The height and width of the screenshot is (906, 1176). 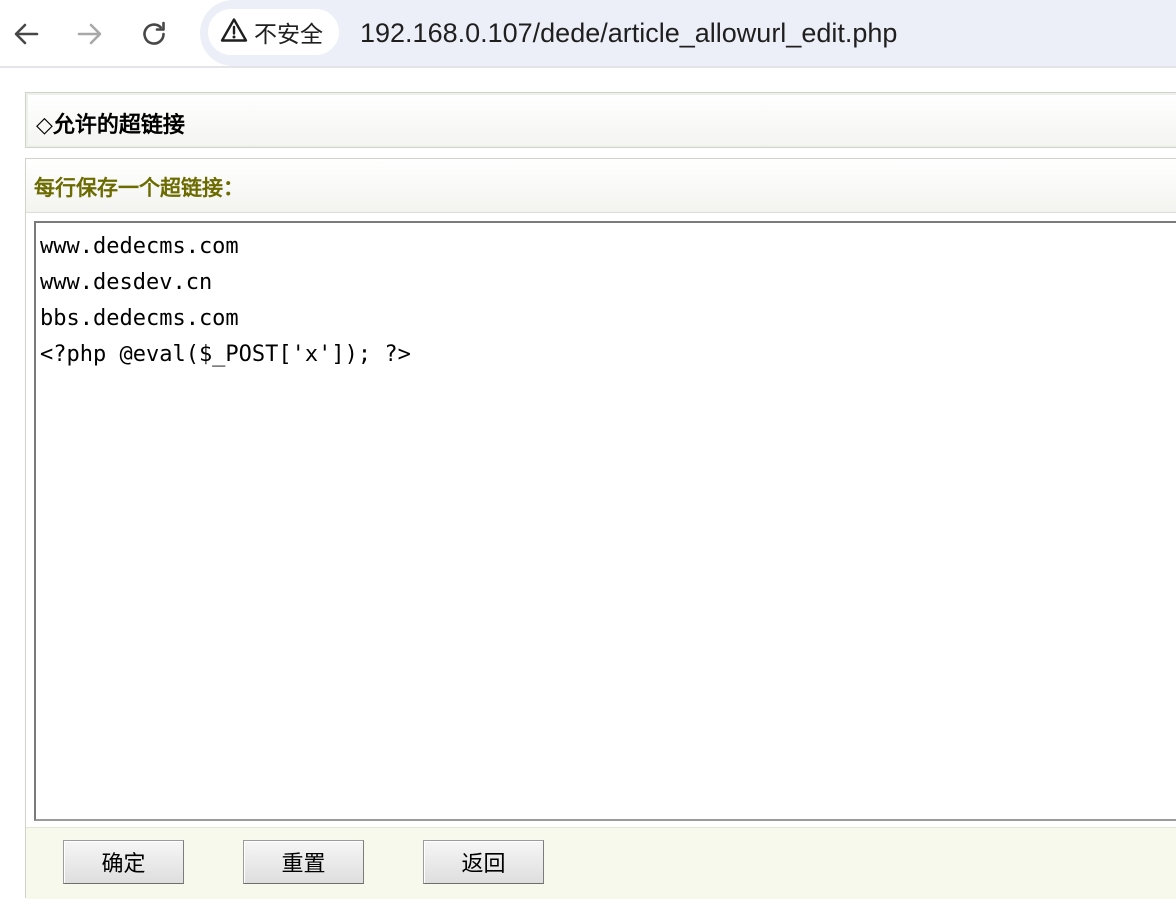 What do you see at coordinates (303, 862) in the screenshot?
I see `reset-button: 重置` at bounding box center [303, 862].